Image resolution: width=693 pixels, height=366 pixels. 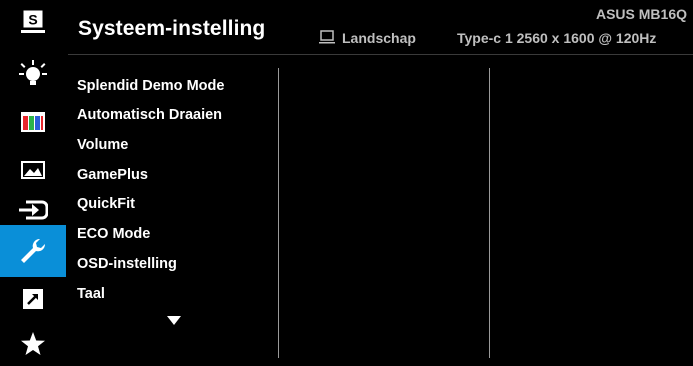 I want to click on sidebar-item-splendid: S, so click(x=33, y=22).